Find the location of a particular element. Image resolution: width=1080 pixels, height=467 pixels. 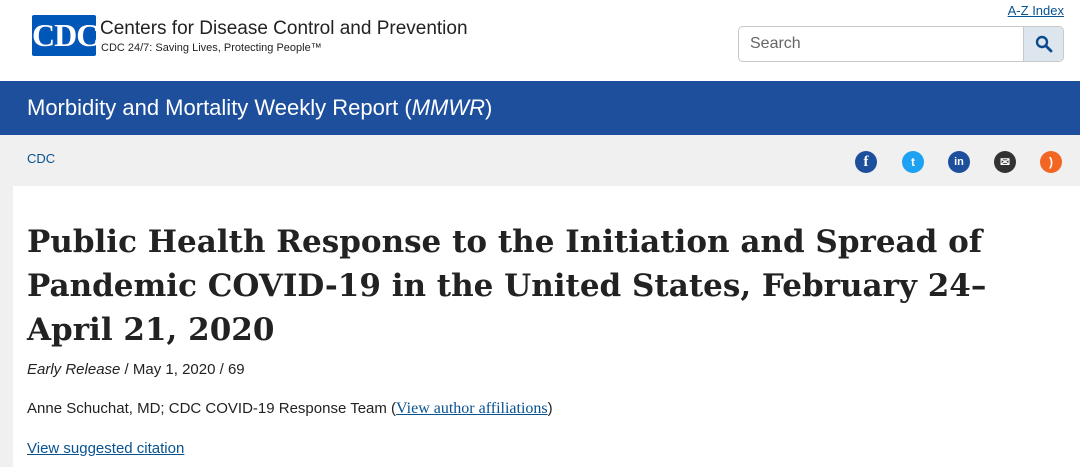

release-date: / May 1, 2020 / 69 is located at coordinates (182, 369).